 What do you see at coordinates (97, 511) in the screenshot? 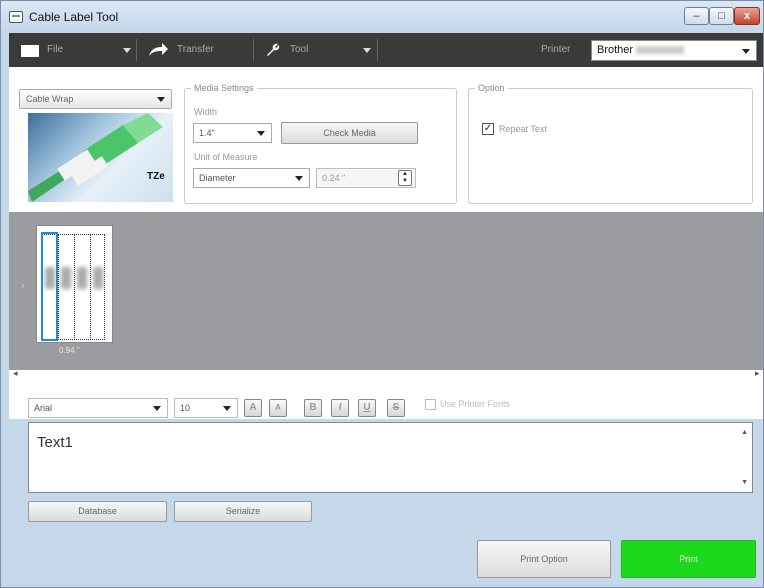
I see `database-button: Database` at bounding box center [97, 511].